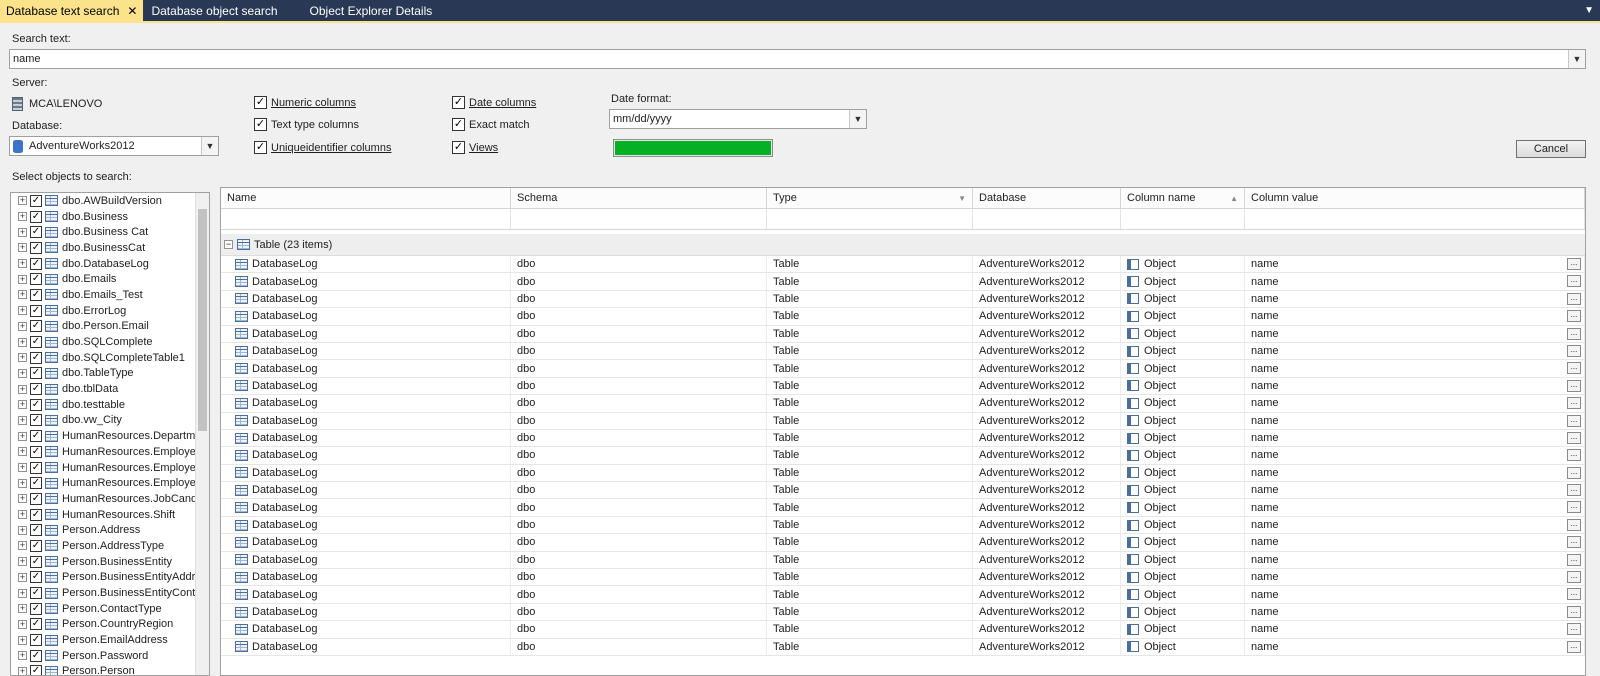 This screenshot has height=676, width=1600. I want to click on close-icon: ✕, so click(132, 11).